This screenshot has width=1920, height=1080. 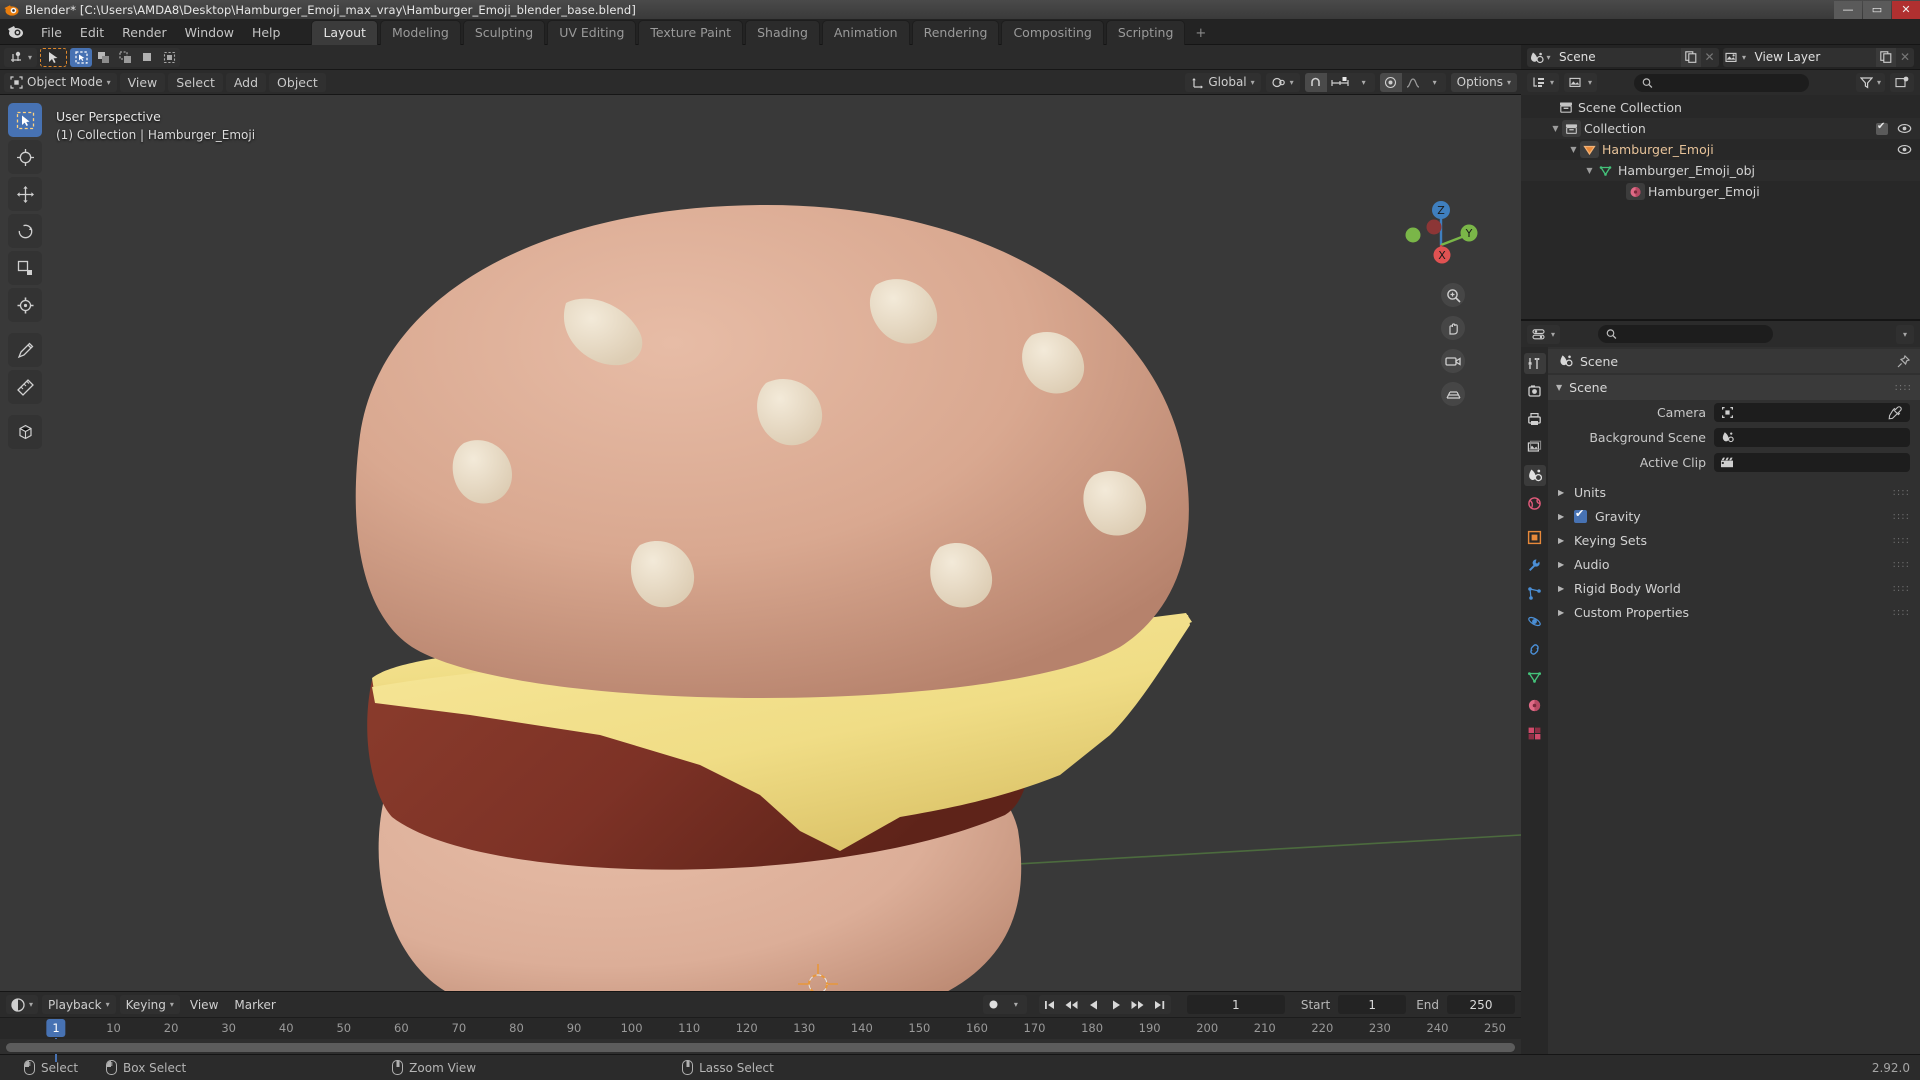 What do you see at coordinates (1734, 516) in the screenshot?
I see `subpanel-gravity: ▶ Gravity ::::` at bounding box center [1734, 516].